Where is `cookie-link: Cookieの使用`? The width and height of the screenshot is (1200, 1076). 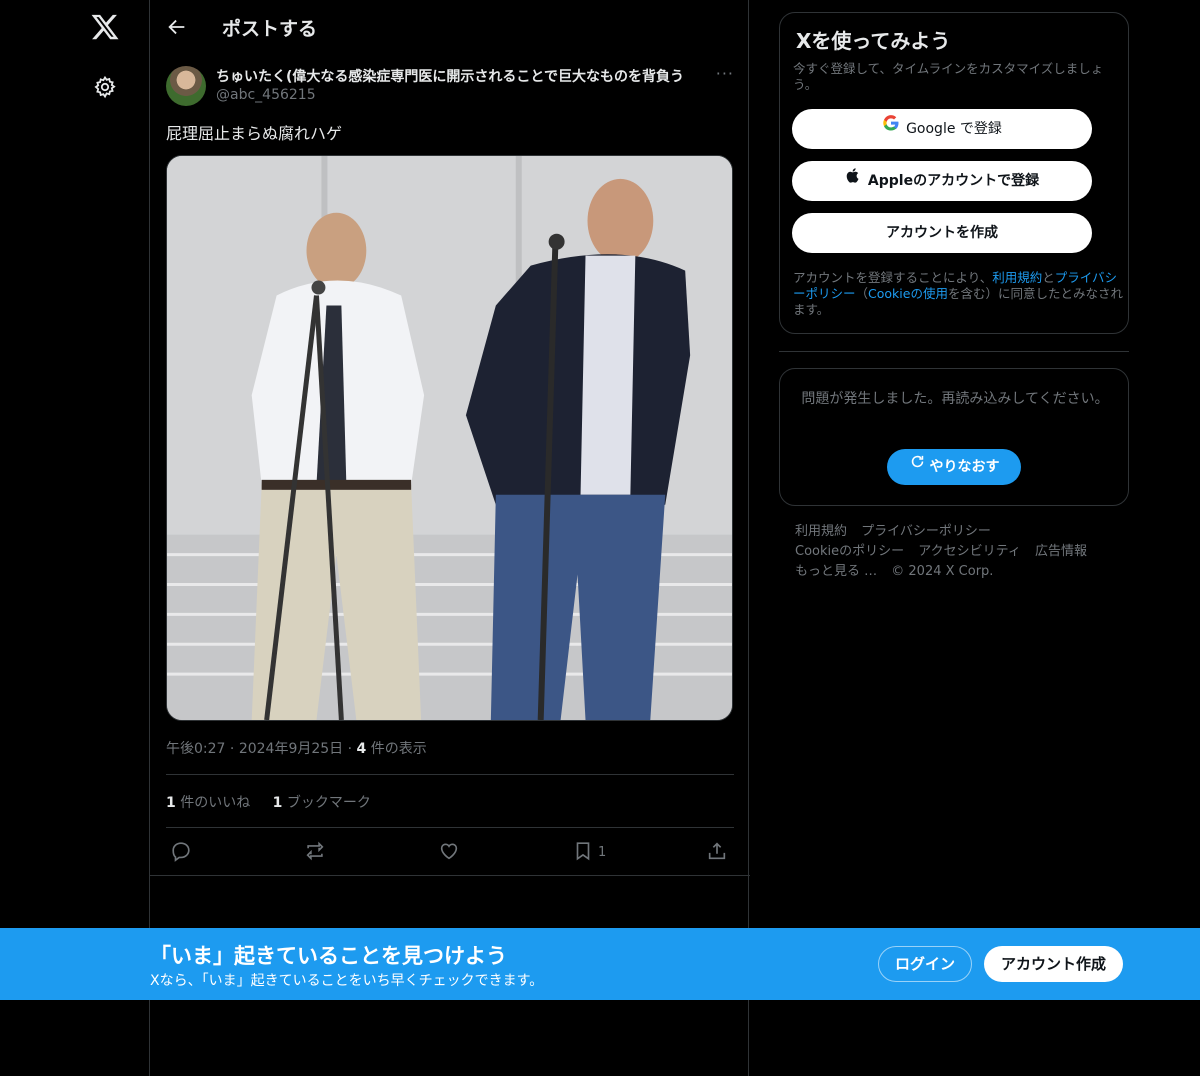 cookie-link: Cookieの使用 is located at coordinates (908, 293).